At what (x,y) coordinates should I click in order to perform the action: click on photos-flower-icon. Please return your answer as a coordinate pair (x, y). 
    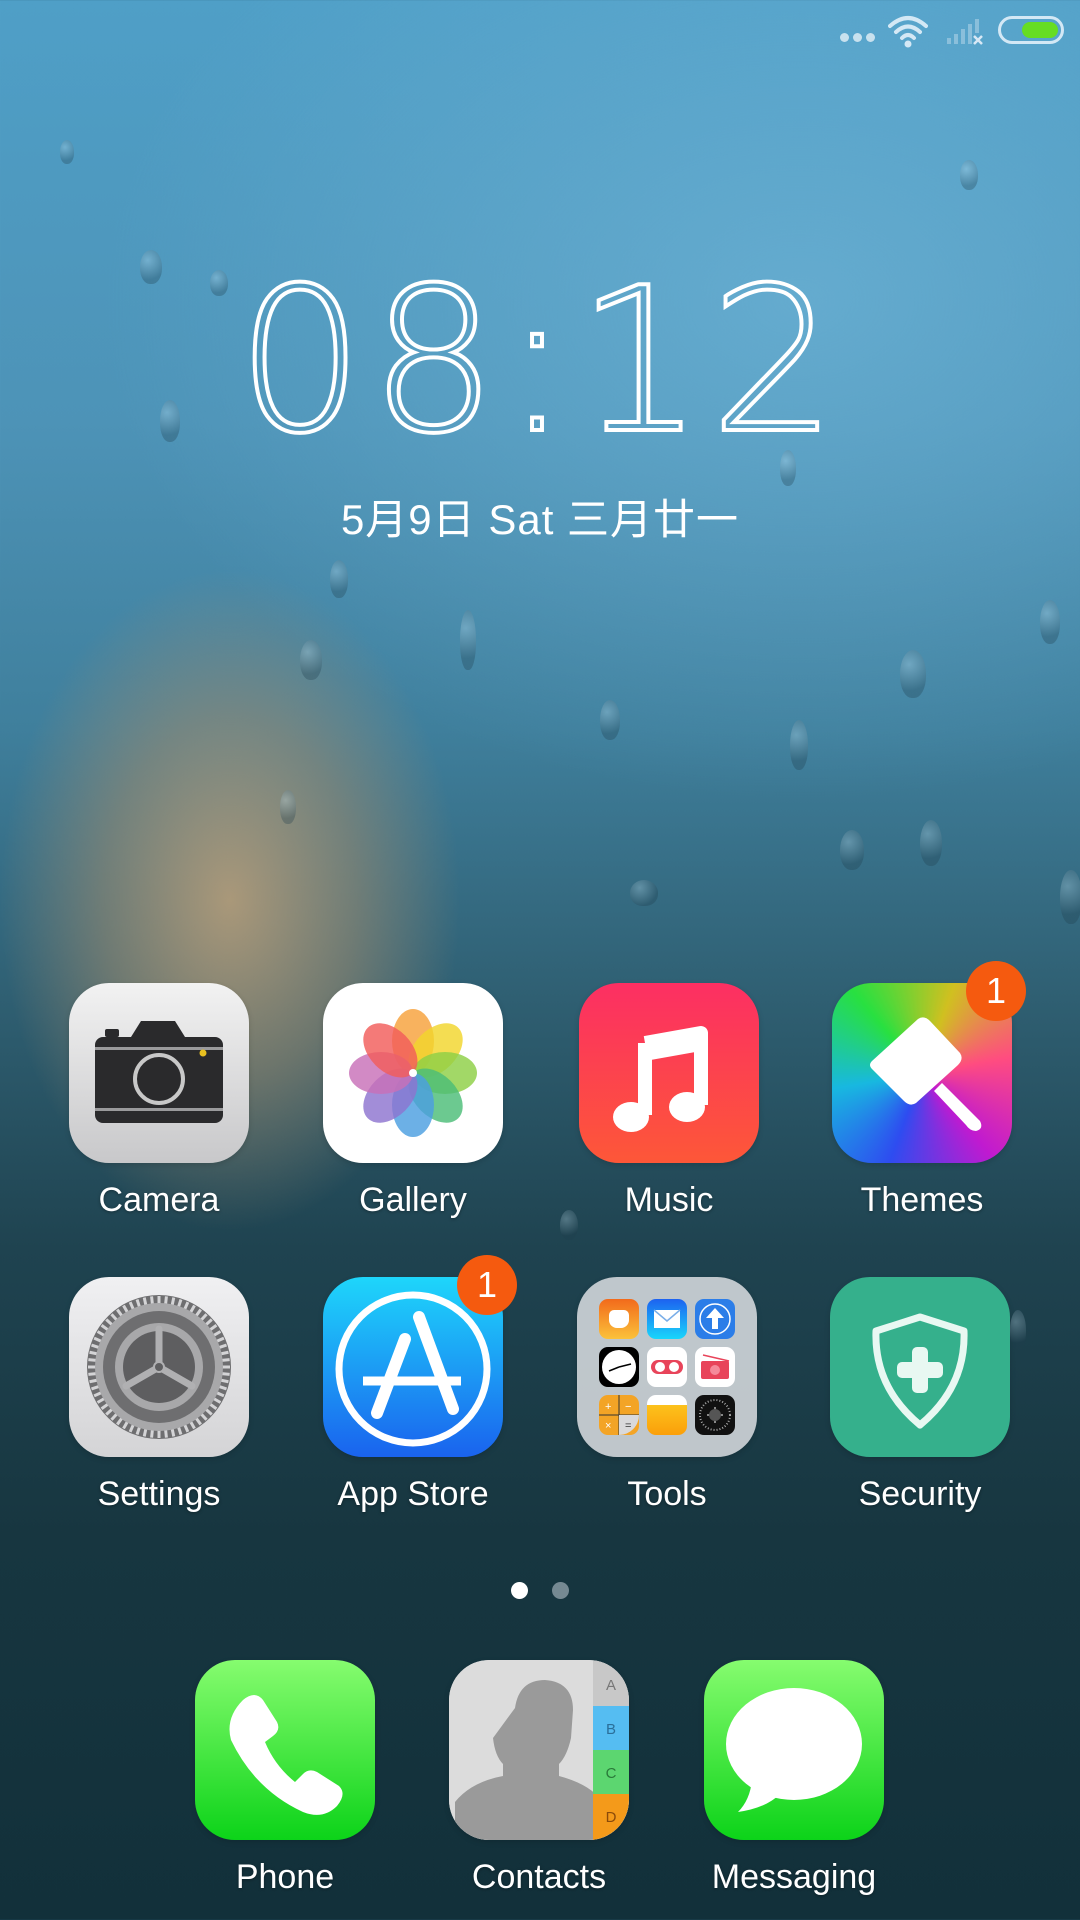
    Looking at the image, I should click on (413, 1073).